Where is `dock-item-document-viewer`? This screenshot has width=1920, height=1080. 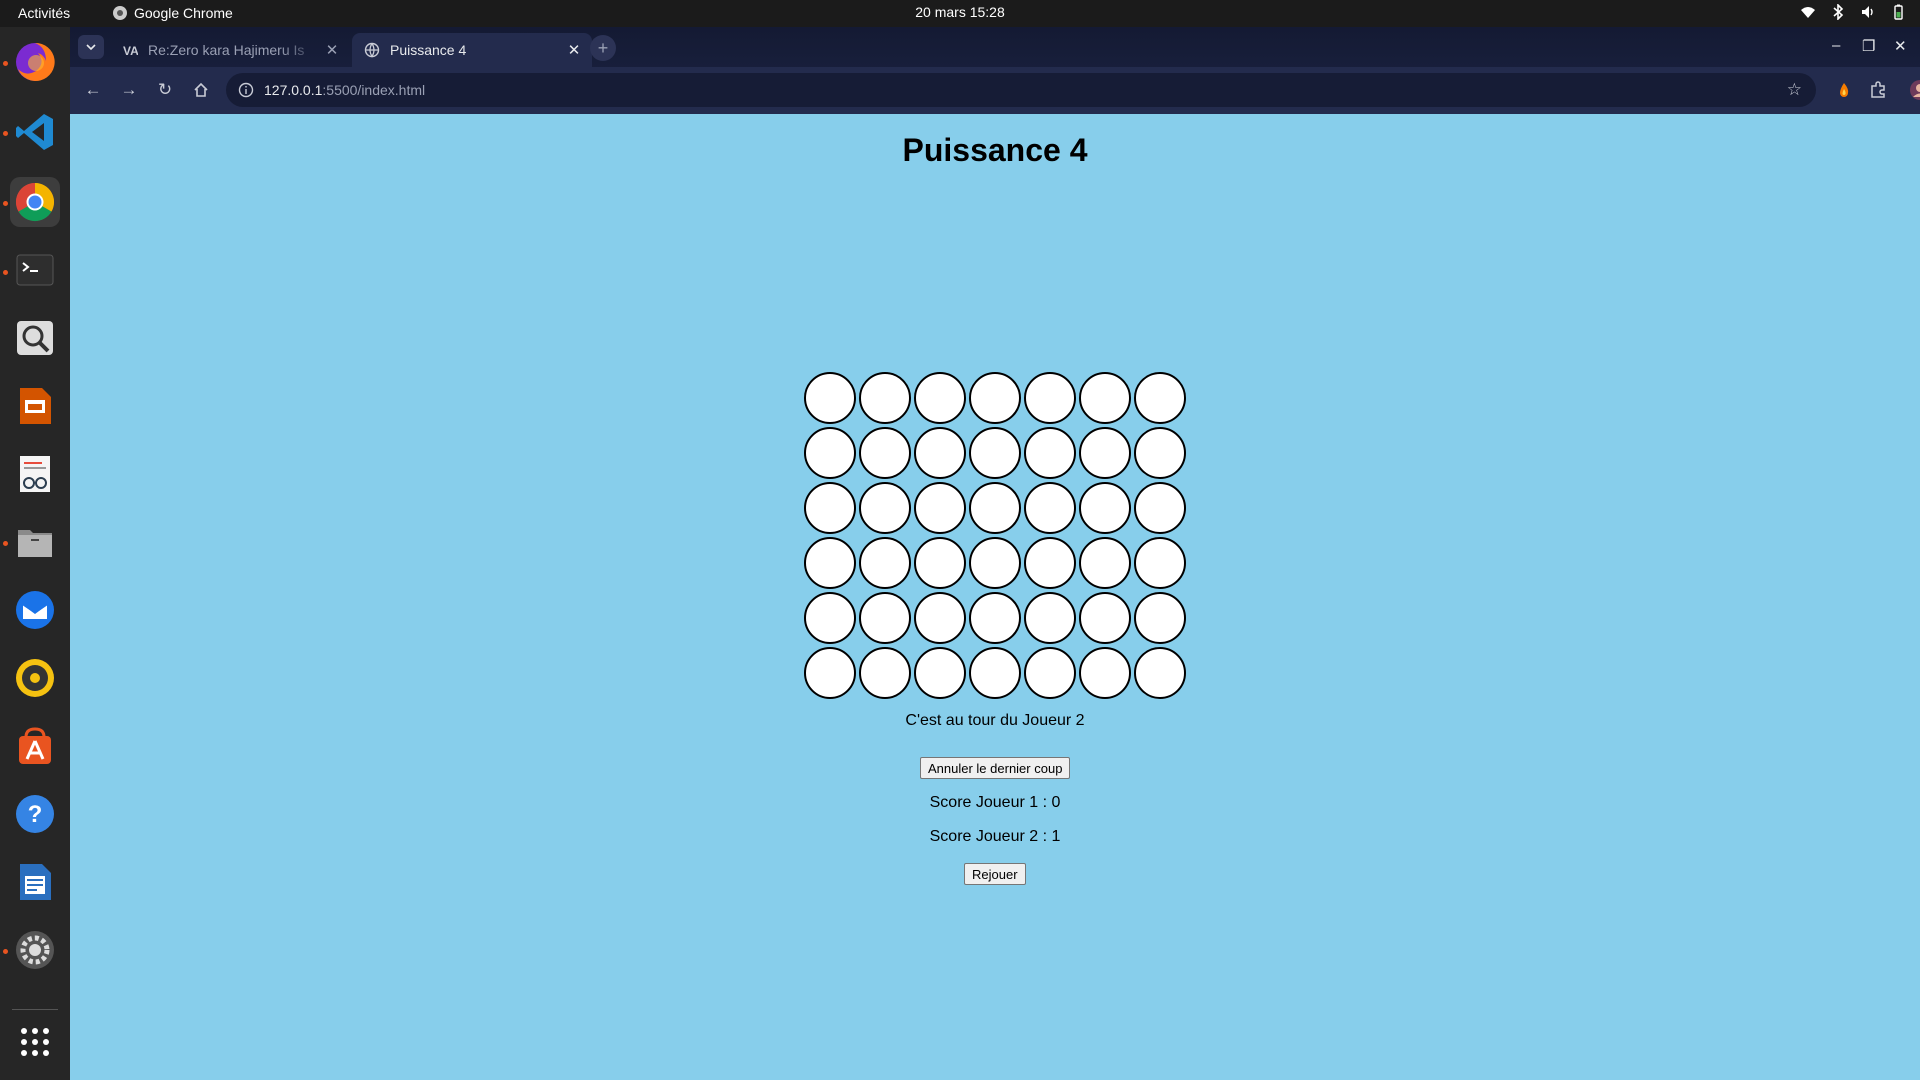 dock-item-document-viewer is located at coordinates (35, 474).